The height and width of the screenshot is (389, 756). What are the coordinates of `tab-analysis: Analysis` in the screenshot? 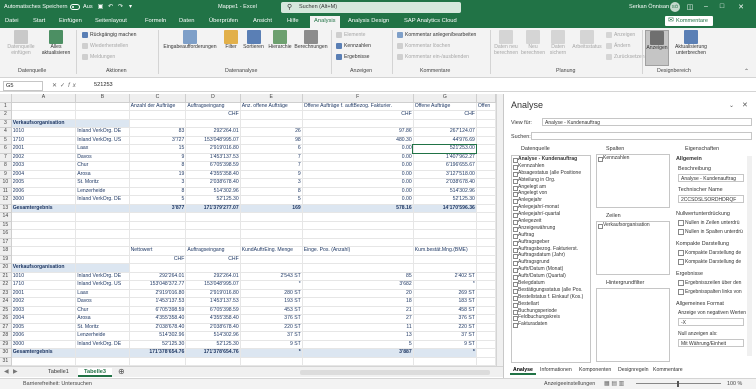 It's located at (325, 22).